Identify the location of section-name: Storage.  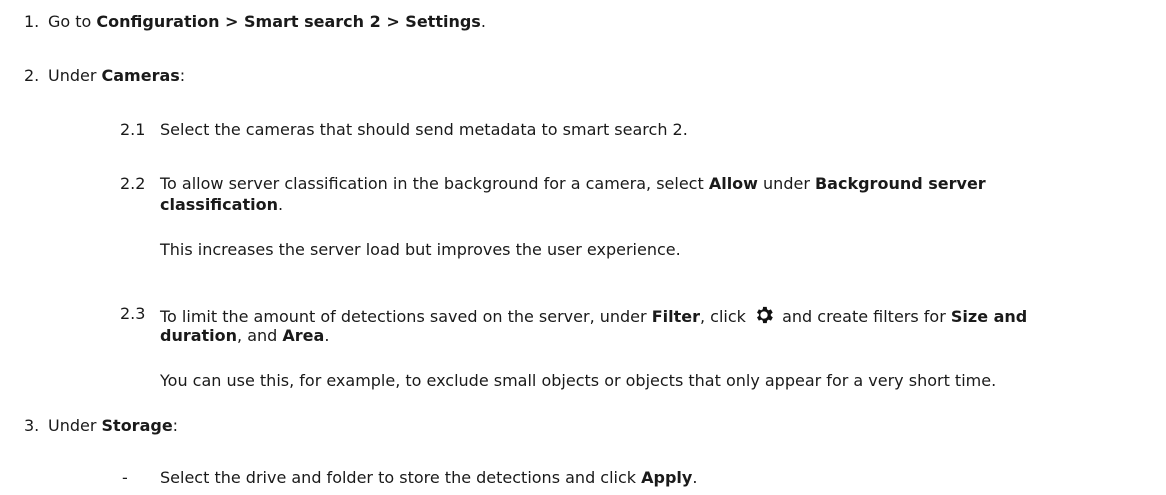
(137, 425).